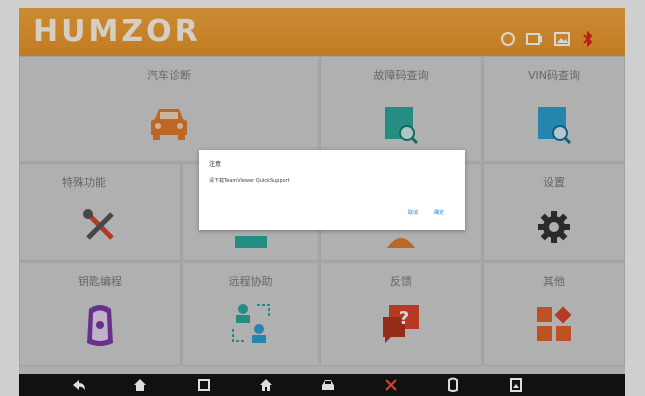 The image size is (645, 396). Describe the element at coordinates (413, 212) in the screenshot. I see `cancel-button: 取消` at that location.